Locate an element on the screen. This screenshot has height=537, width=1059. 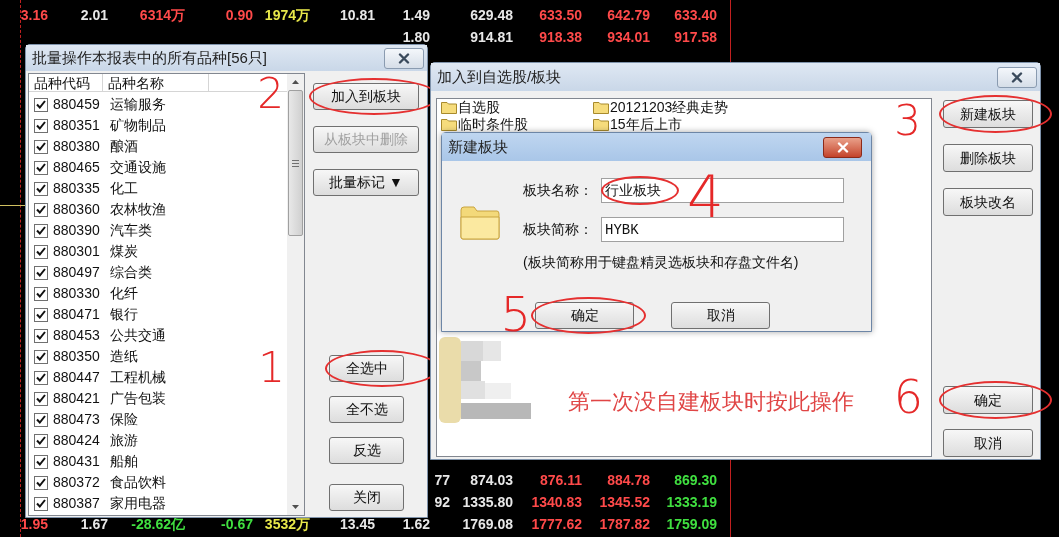
quote-cell-text: 1.49 is located at coordinates (416, 15).